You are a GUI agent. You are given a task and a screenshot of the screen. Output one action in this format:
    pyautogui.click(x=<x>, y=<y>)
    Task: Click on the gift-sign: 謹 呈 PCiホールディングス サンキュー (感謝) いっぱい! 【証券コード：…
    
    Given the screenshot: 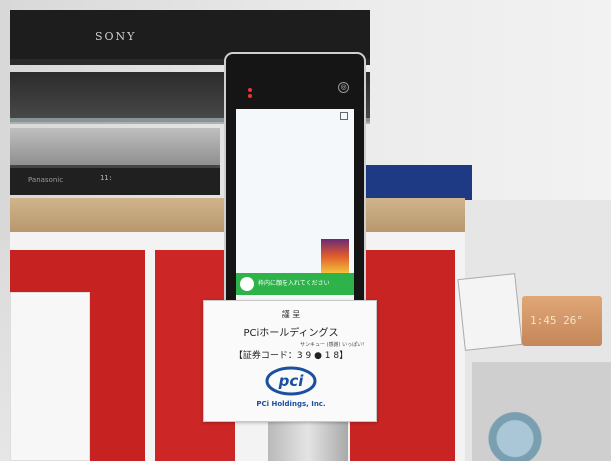 What is the action you would take?
    pyautogui.click(x=290, y=361)
    